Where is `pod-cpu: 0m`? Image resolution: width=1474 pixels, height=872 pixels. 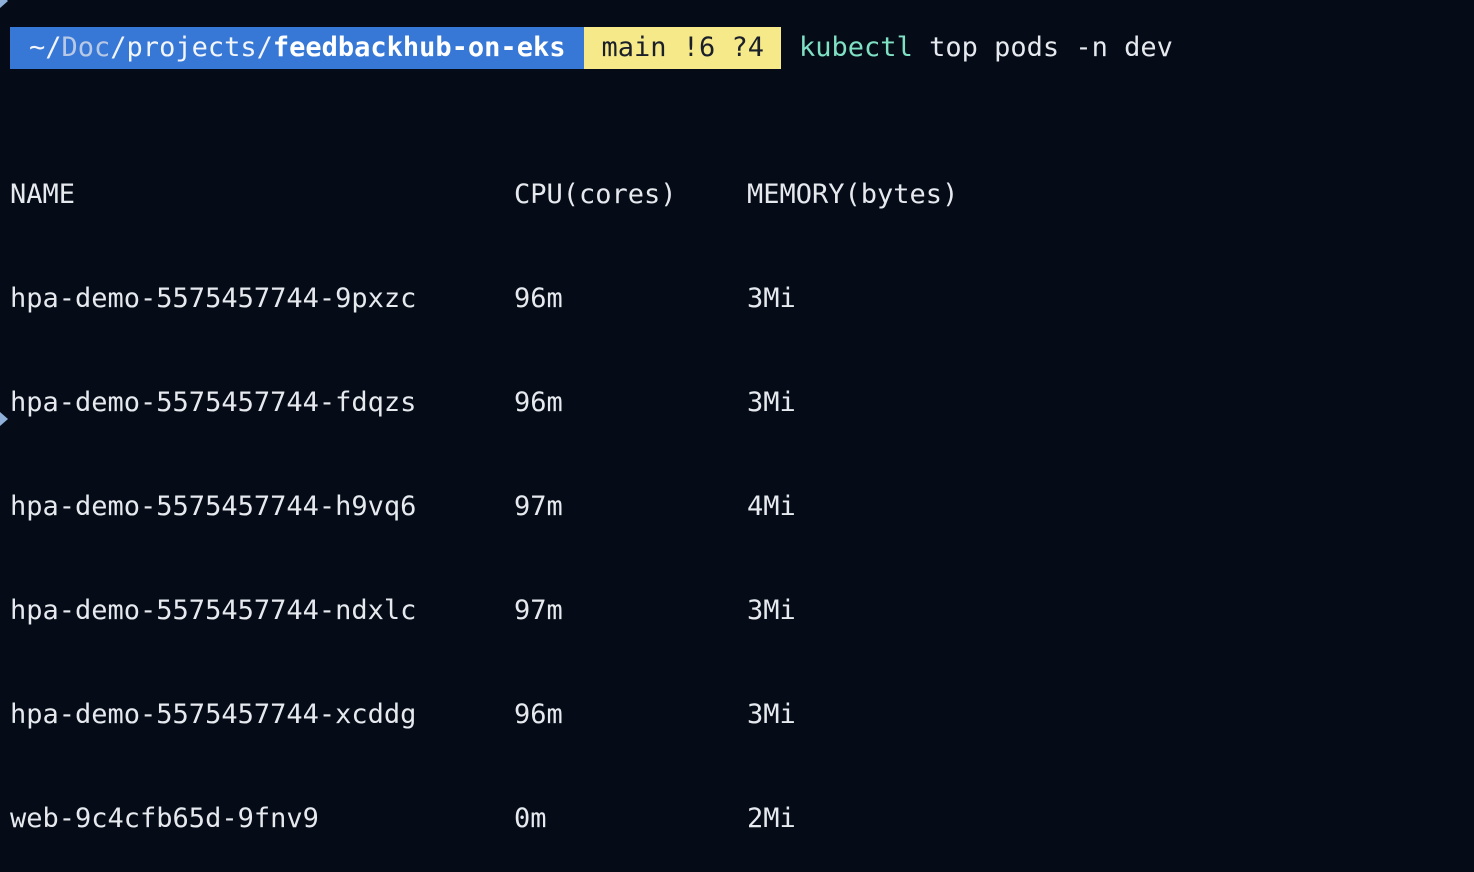 pod-cpu: 0m is located at coordinates (530, 818).